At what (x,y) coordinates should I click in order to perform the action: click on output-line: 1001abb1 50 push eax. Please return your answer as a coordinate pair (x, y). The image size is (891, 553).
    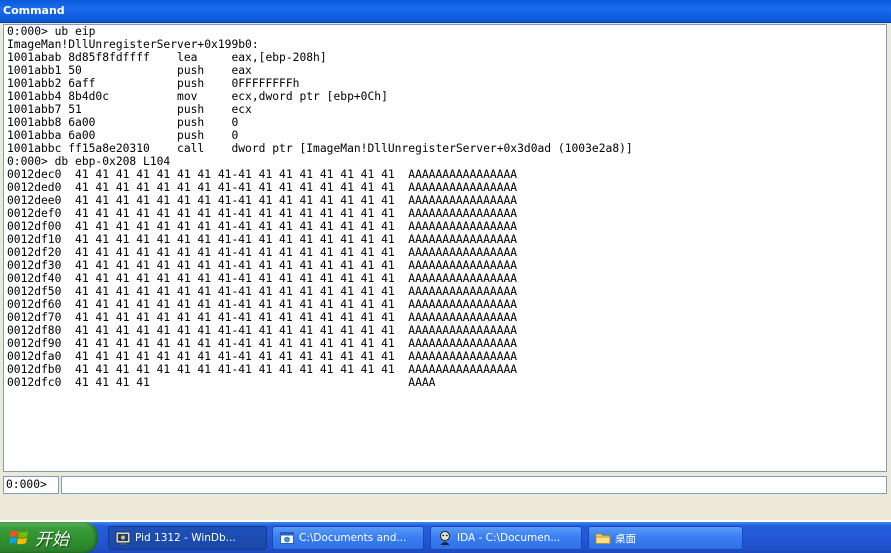
    Looking at the image, I should click on (129, 70).